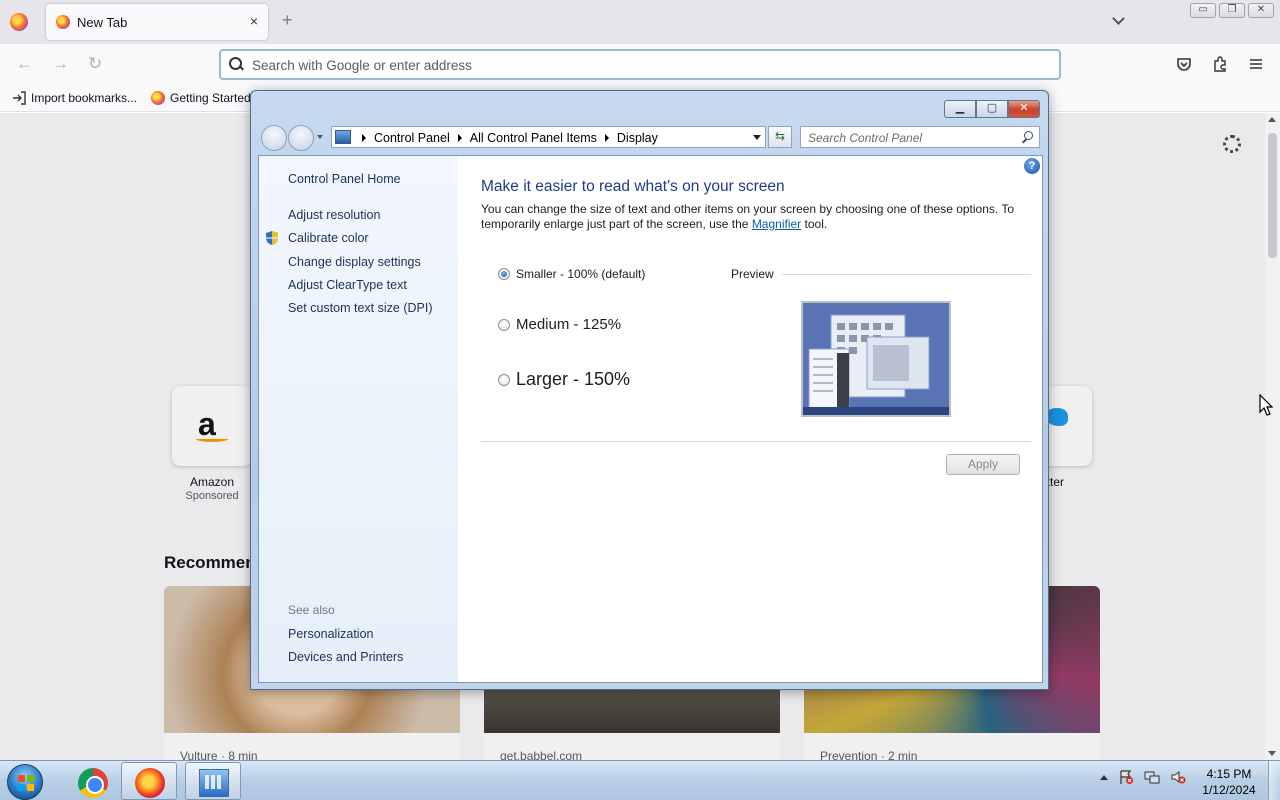 Image resolution: width=1280 pixels, height=800 pixels. What do you see at coordinates (330, 634) in the screenshot?
I see `link-personalization: Personalization` at bounding box center [330, 634].